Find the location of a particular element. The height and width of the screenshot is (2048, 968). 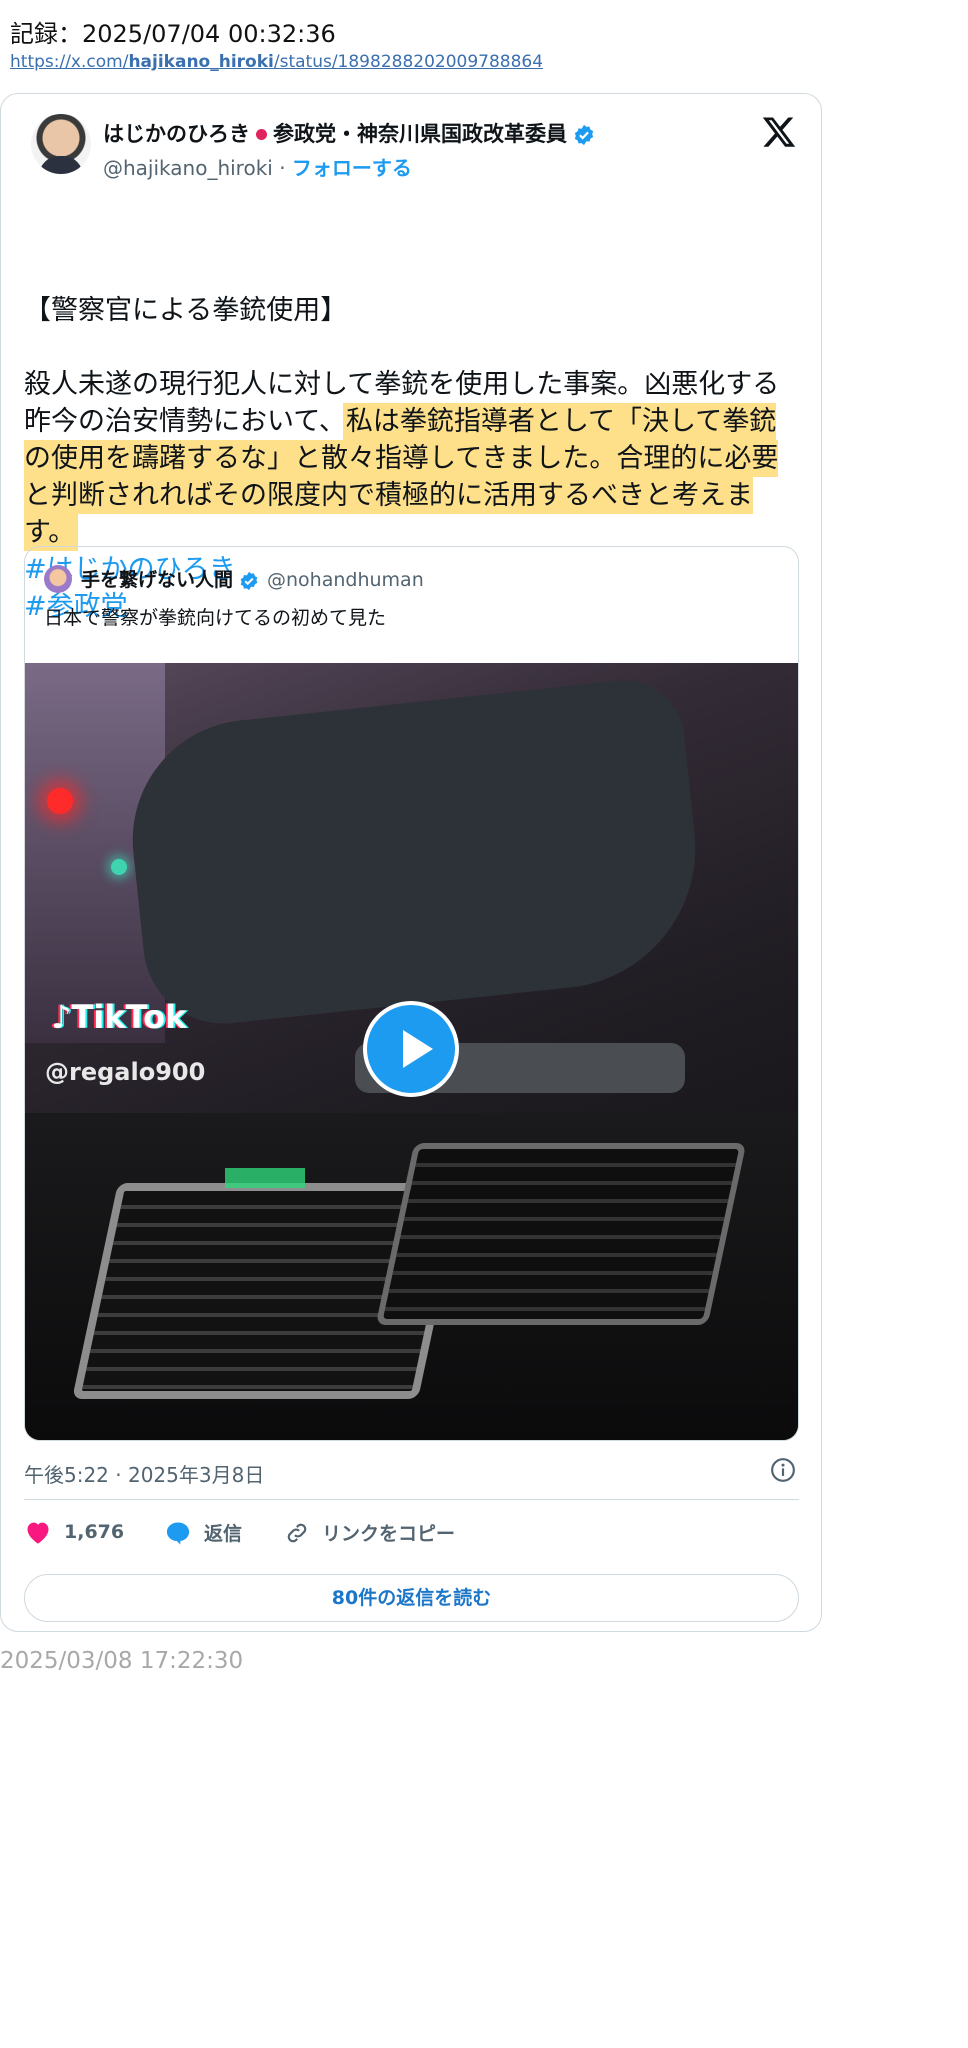

japan-flag-icon is located at coordinates (261, 134).